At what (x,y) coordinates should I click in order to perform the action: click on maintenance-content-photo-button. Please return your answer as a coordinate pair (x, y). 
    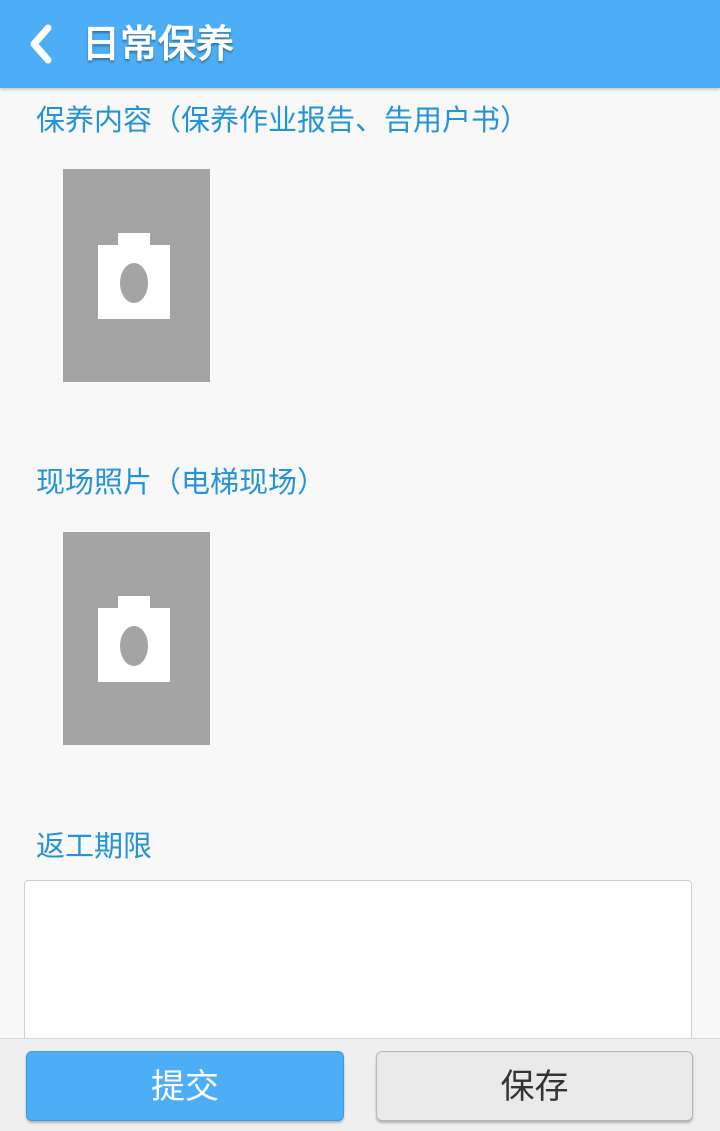
    Looking at the image, I should click on (136, 275).